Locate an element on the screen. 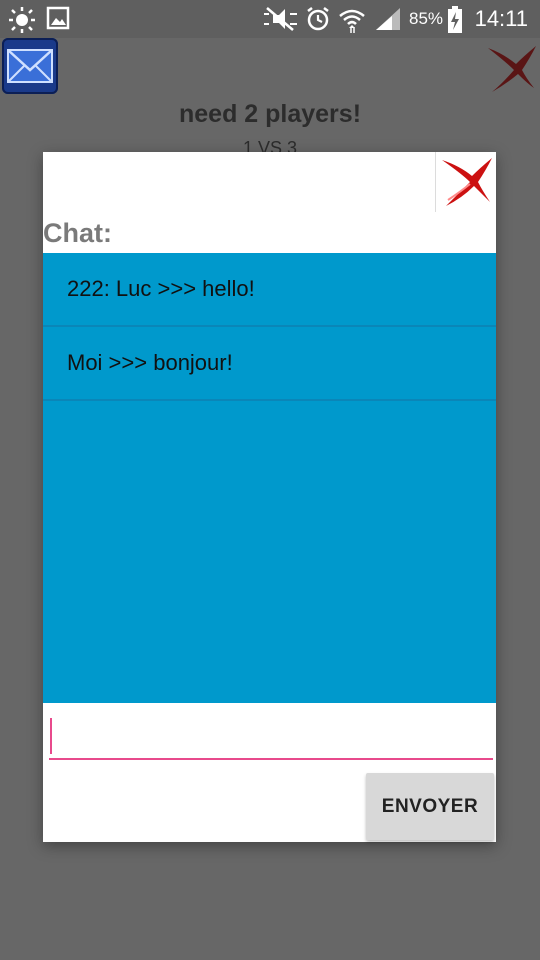 This screenshot has height=960, width=540. brightness-icon is located at coordinates (22, 20).